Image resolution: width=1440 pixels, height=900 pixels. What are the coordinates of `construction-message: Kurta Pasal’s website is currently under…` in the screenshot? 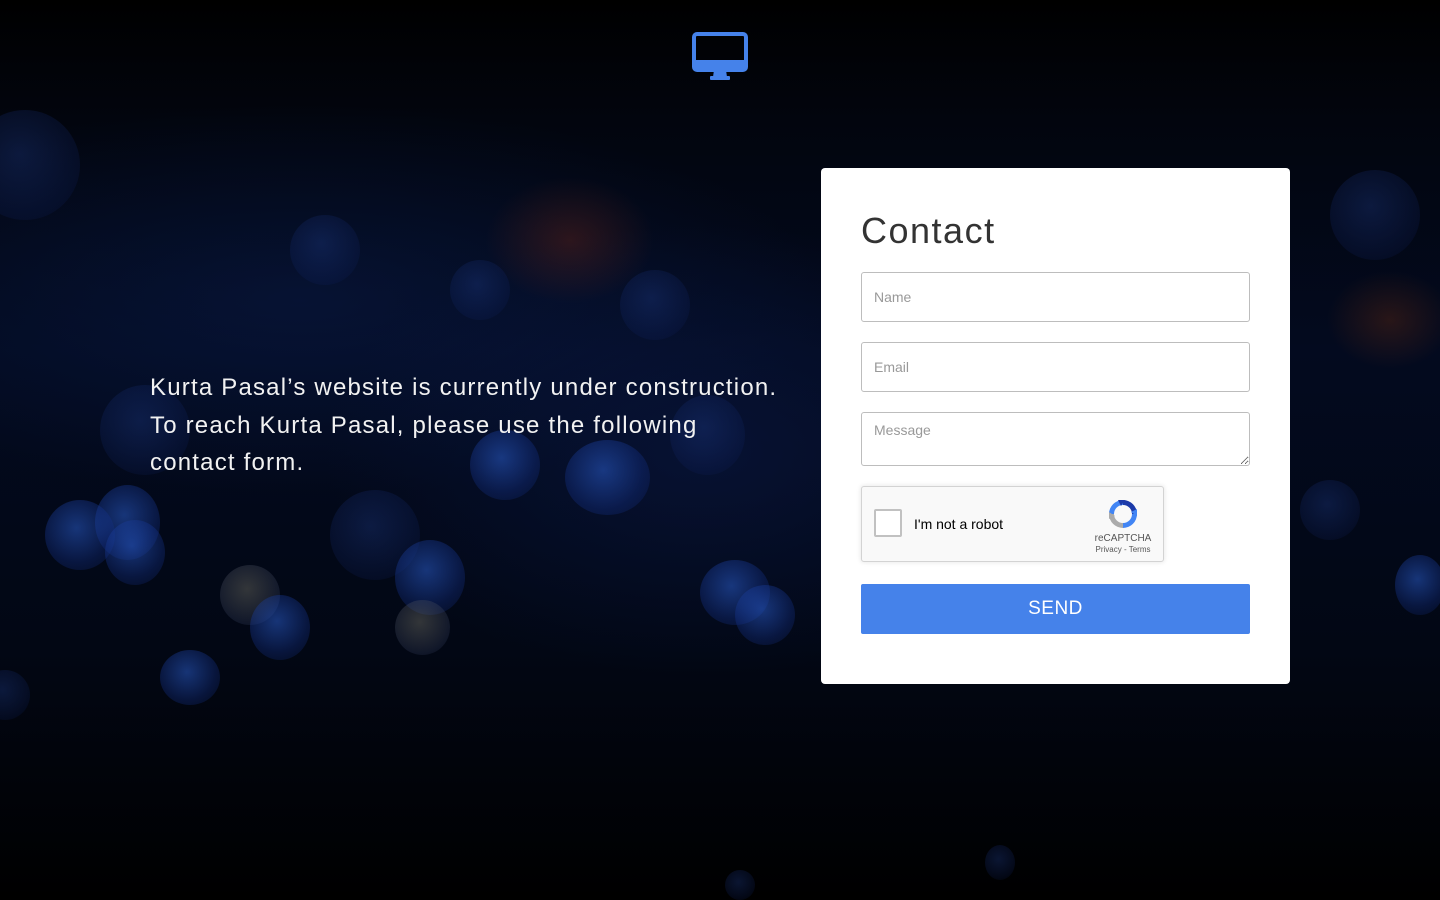 It's located at (464, 425).